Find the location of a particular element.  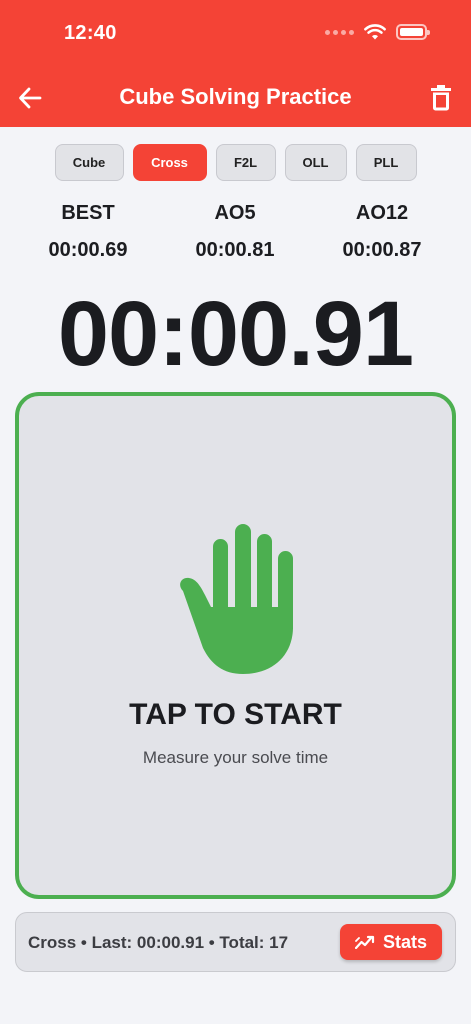

stat-ao12-label: AO12 is located at coordinates (382, 213).